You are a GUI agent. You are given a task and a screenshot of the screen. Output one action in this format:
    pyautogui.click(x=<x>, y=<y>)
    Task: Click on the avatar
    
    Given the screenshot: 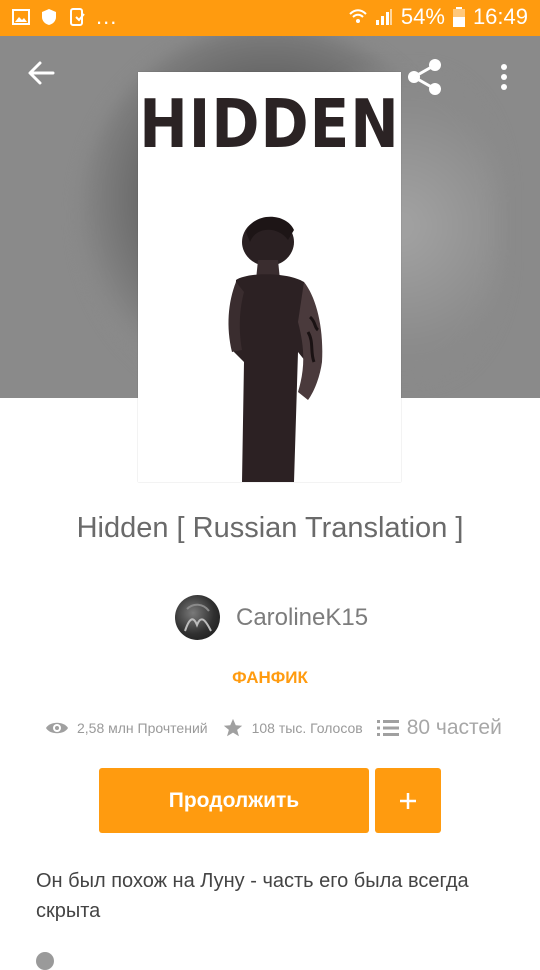 What is the action you would take?
    pyautogui.click(x=197, y=617)
    